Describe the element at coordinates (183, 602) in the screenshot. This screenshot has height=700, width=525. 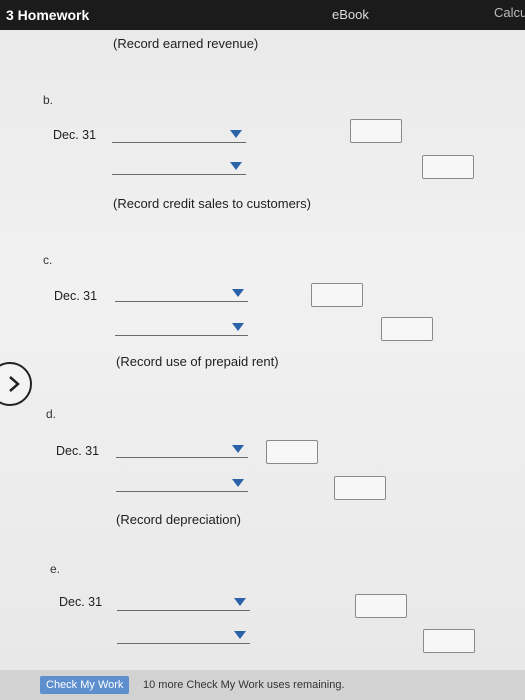
I see `account-dropdown-e-debit` at that location.